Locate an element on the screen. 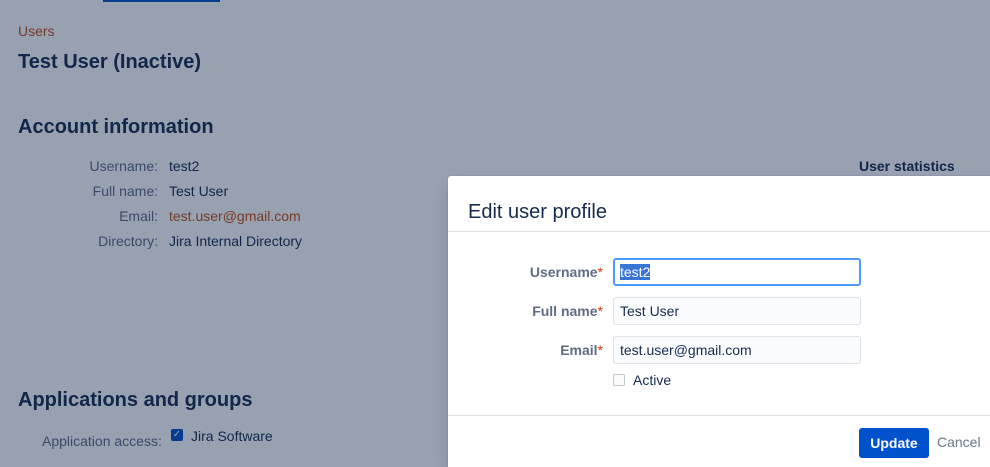  fullname-form-row: Full name* Test User is located at coordinates (719, 311).